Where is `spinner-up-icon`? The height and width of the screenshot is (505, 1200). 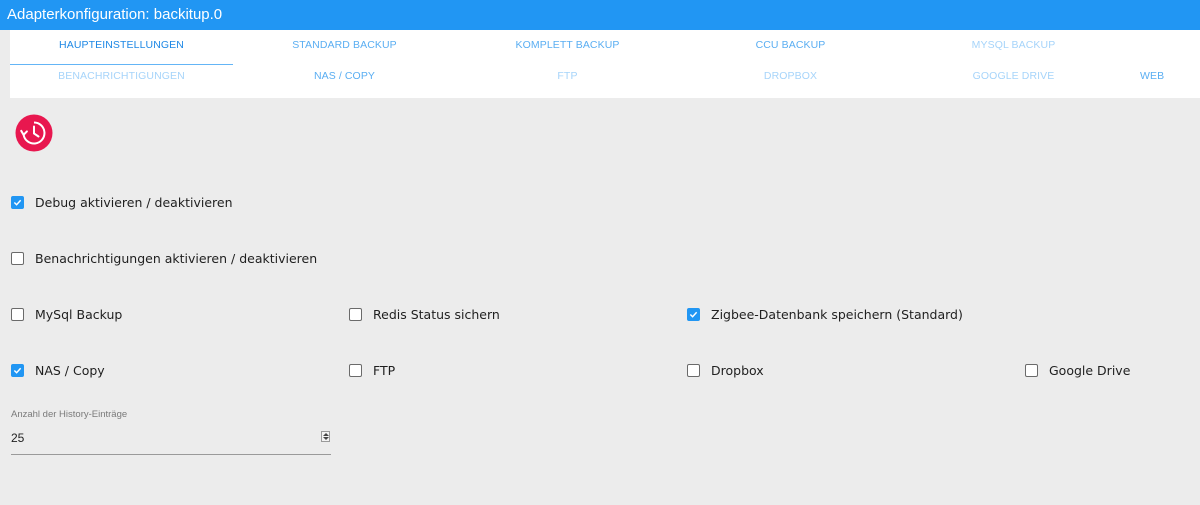
spinner-up-icon is located at coordinates (326, 434).